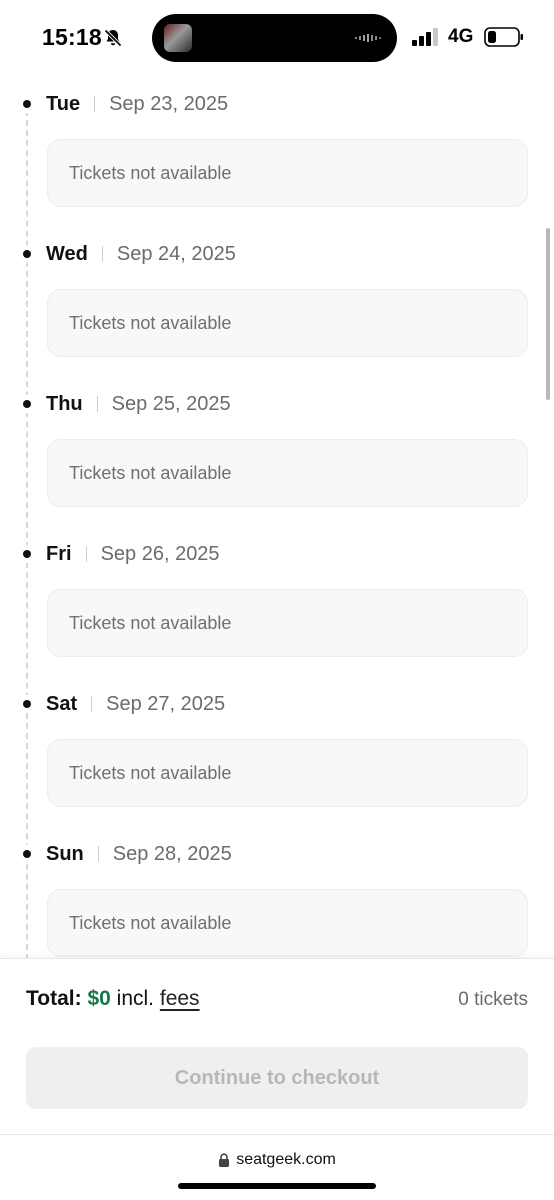  I want to click on signal-icon, so click(425, 37).